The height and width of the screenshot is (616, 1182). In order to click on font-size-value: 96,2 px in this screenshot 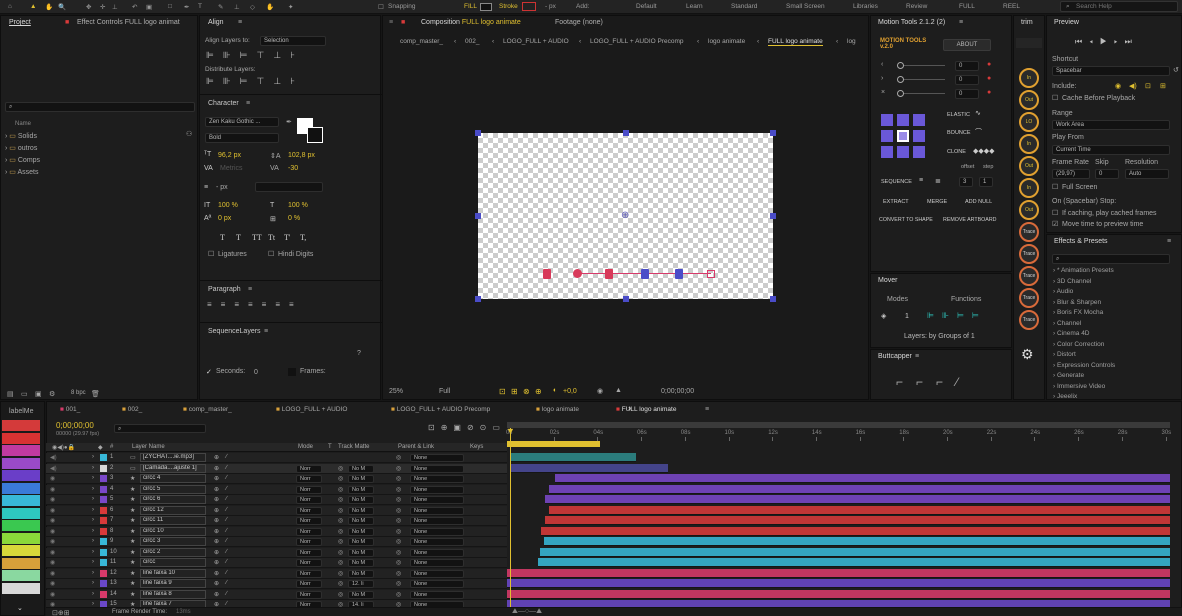, I will do `click(229, 155)`.